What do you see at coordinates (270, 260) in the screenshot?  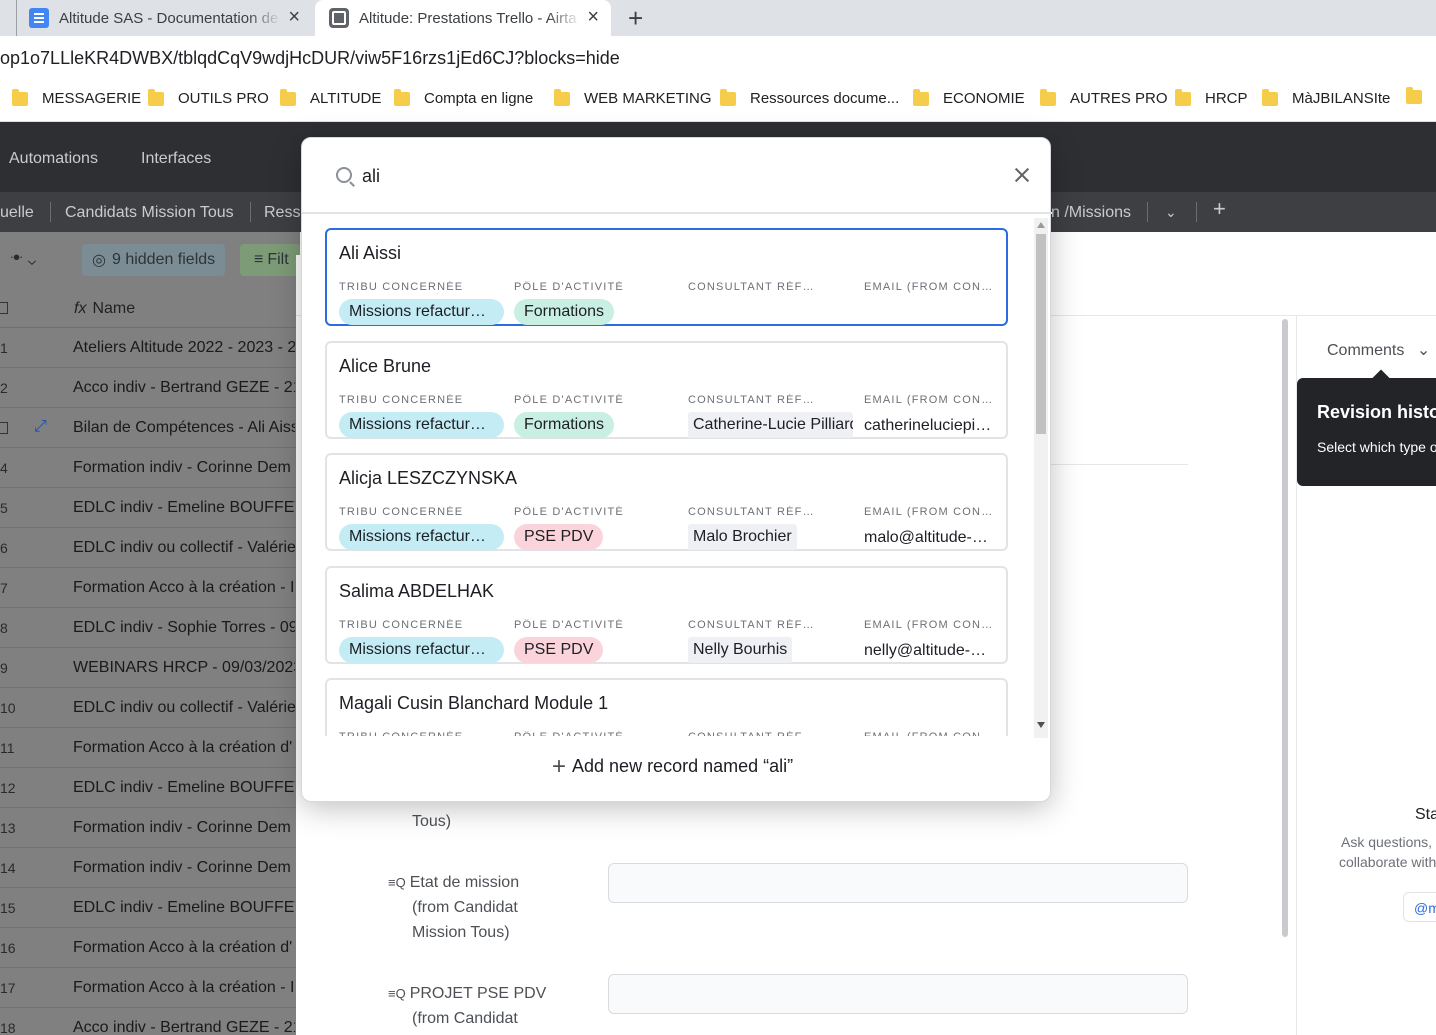 I see `filter-button: ≡ Filt` at bounding box center [270, 260].